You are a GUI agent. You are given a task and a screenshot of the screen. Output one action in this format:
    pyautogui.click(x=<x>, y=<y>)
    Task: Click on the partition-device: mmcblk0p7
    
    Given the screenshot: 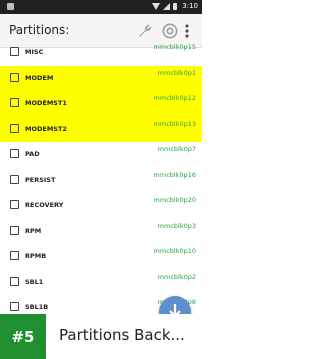 What is the action you would take?
    pyautogui.click(x=176, y=149)
    